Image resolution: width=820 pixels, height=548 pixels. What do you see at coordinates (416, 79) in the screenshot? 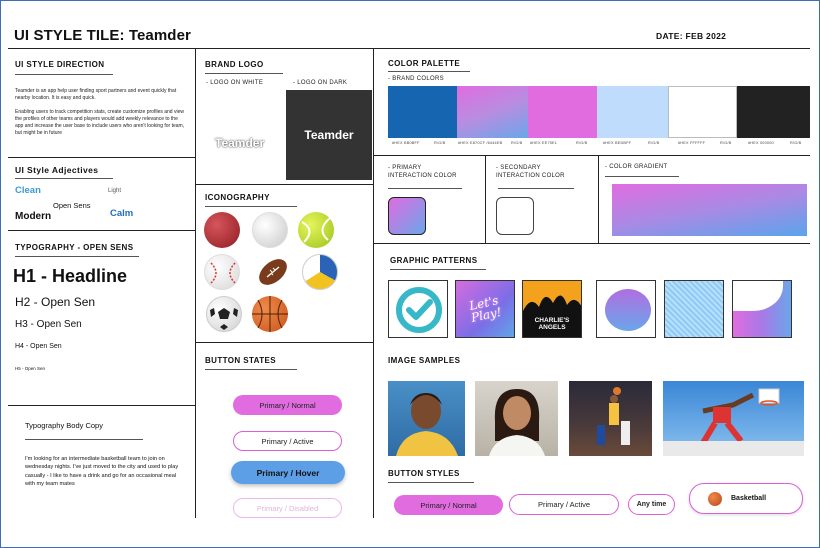
I see `brand-colors-label: - BRAND COLORS` at bounding box center [416, 79].